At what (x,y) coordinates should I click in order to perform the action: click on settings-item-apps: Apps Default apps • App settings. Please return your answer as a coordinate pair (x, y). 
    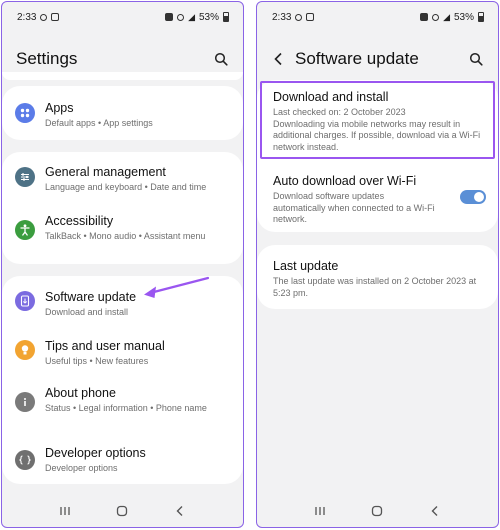
    Looking at the image, I should click on (122, 113).